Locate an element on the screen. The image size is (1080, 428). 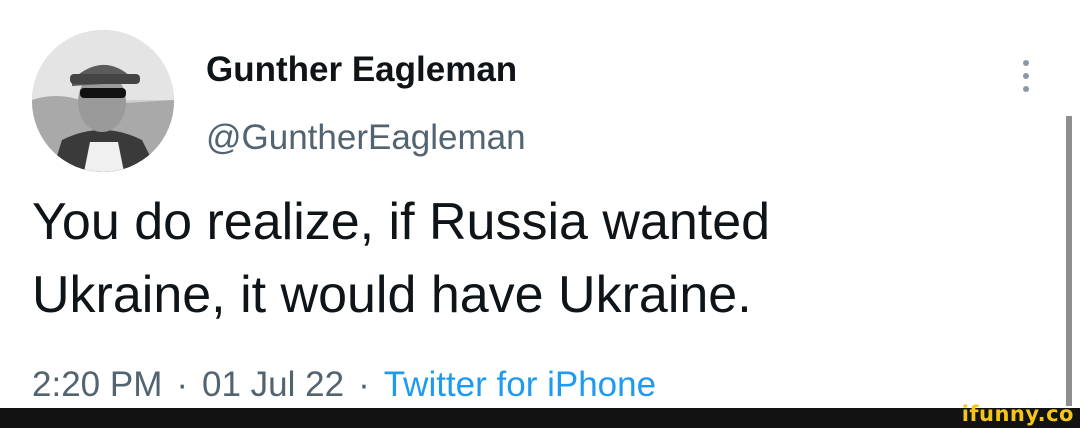
scrollbar is located at coordinates (1069, 261).